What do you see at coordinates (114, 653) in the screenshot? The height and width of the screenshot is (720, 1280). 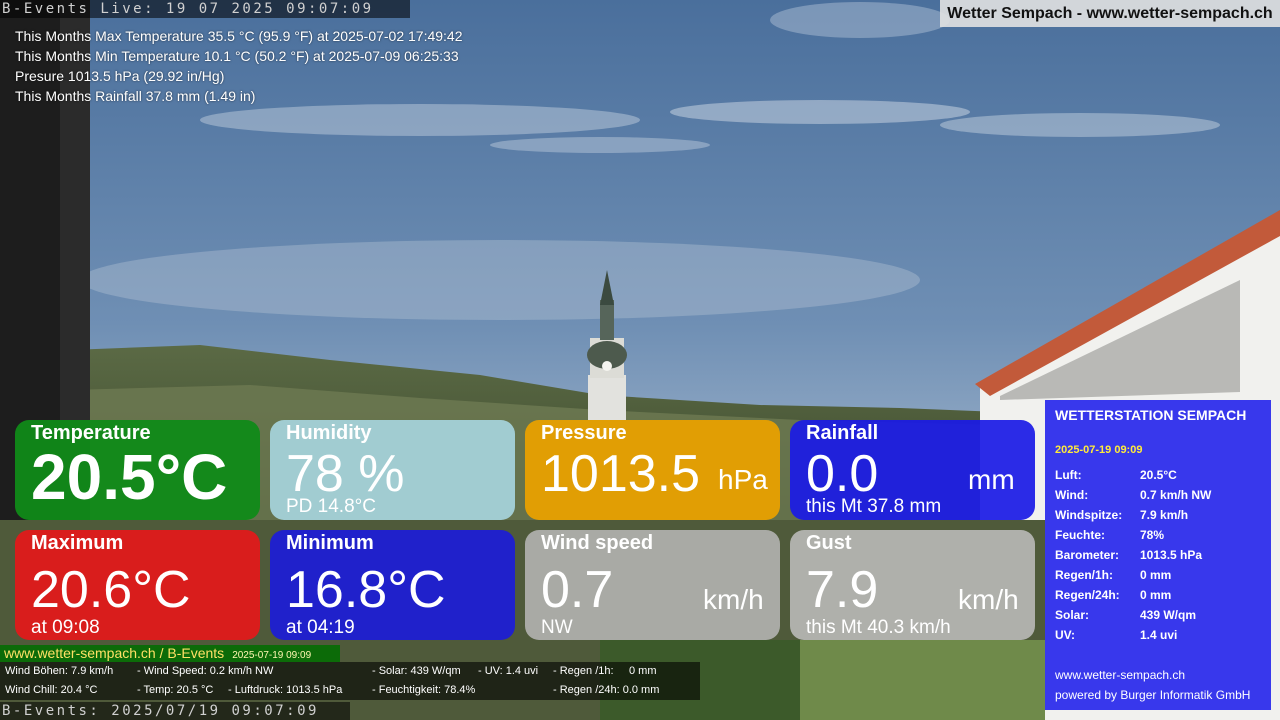 I see `ticker-site: www.wetter-sempach.ch / B-Events` at bounding box center [114, 653].